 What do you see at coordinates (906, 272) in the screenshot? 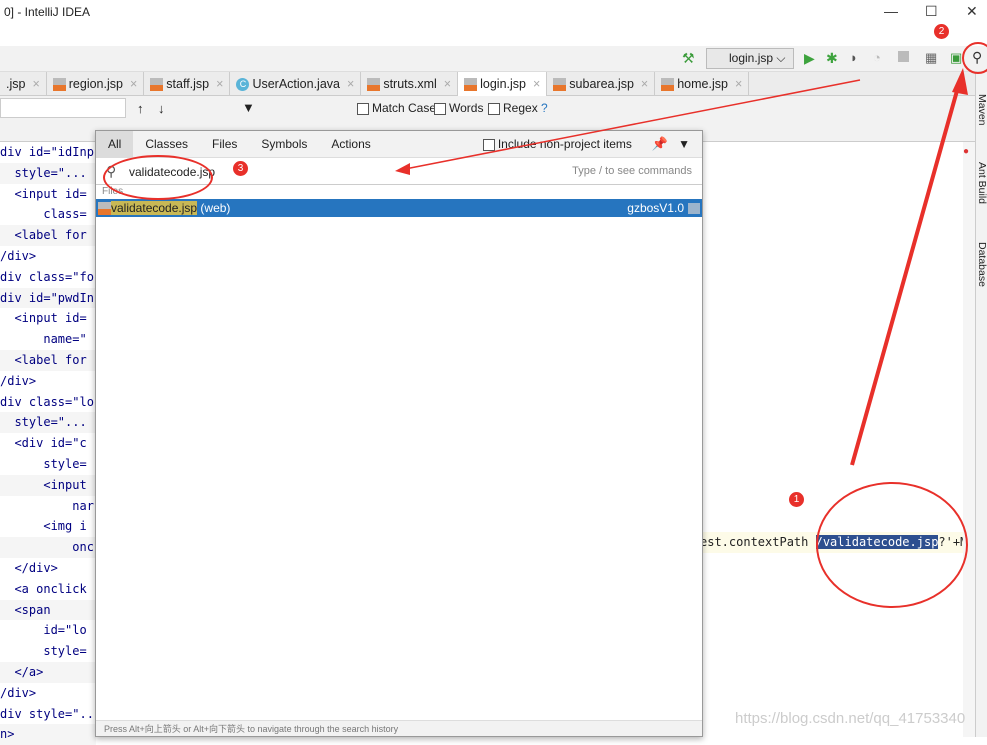
I see `arrow-to-icon` at bounding box center [906, 272].